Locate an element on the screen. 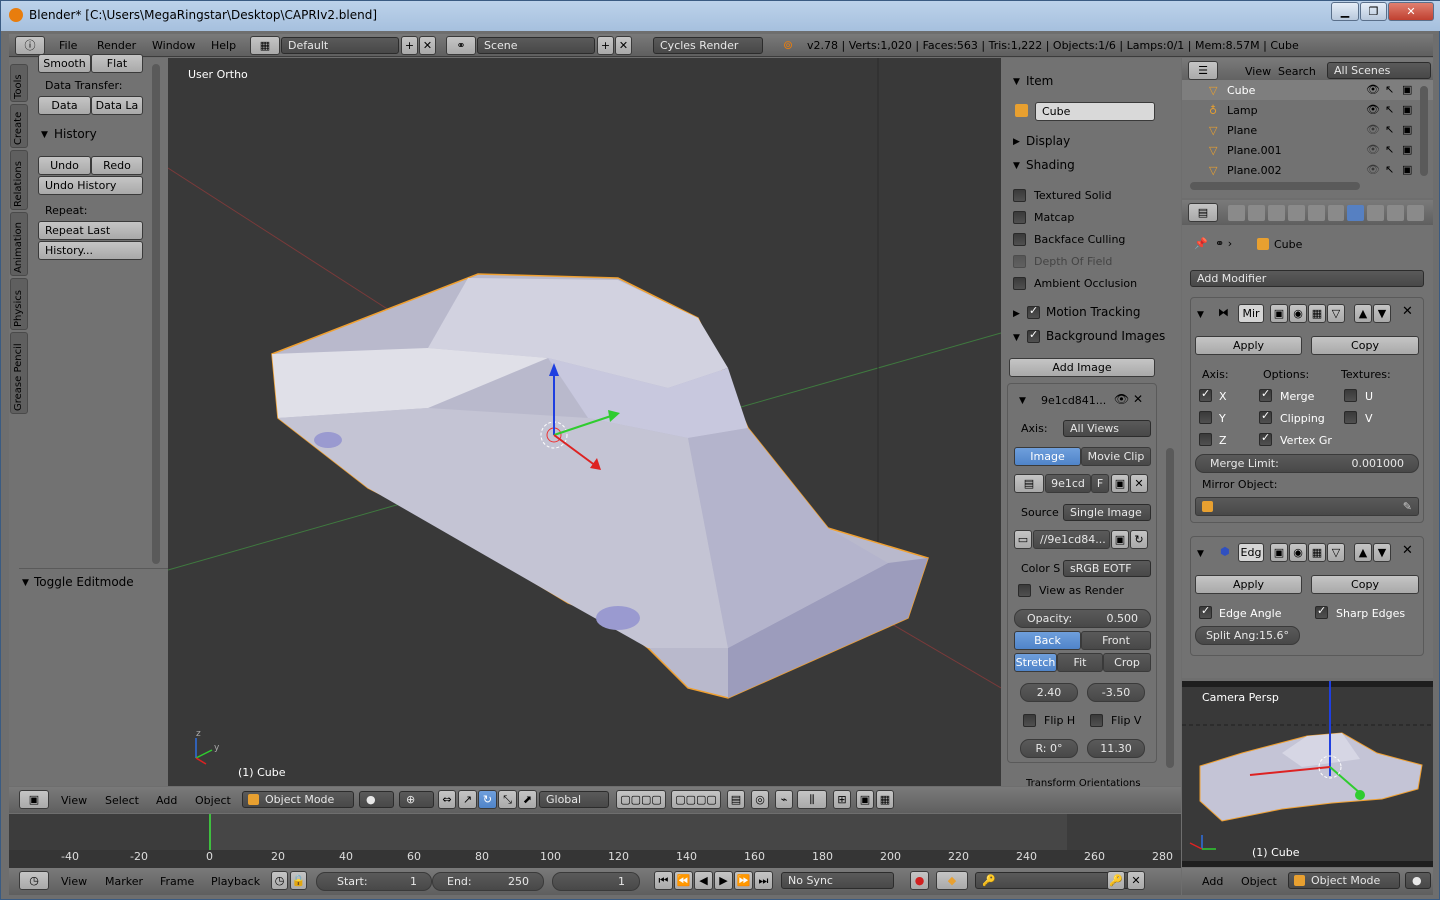 This screenshot has height=900, width=1440. screen-layout-field: Default is located at coordinates (340, 45).